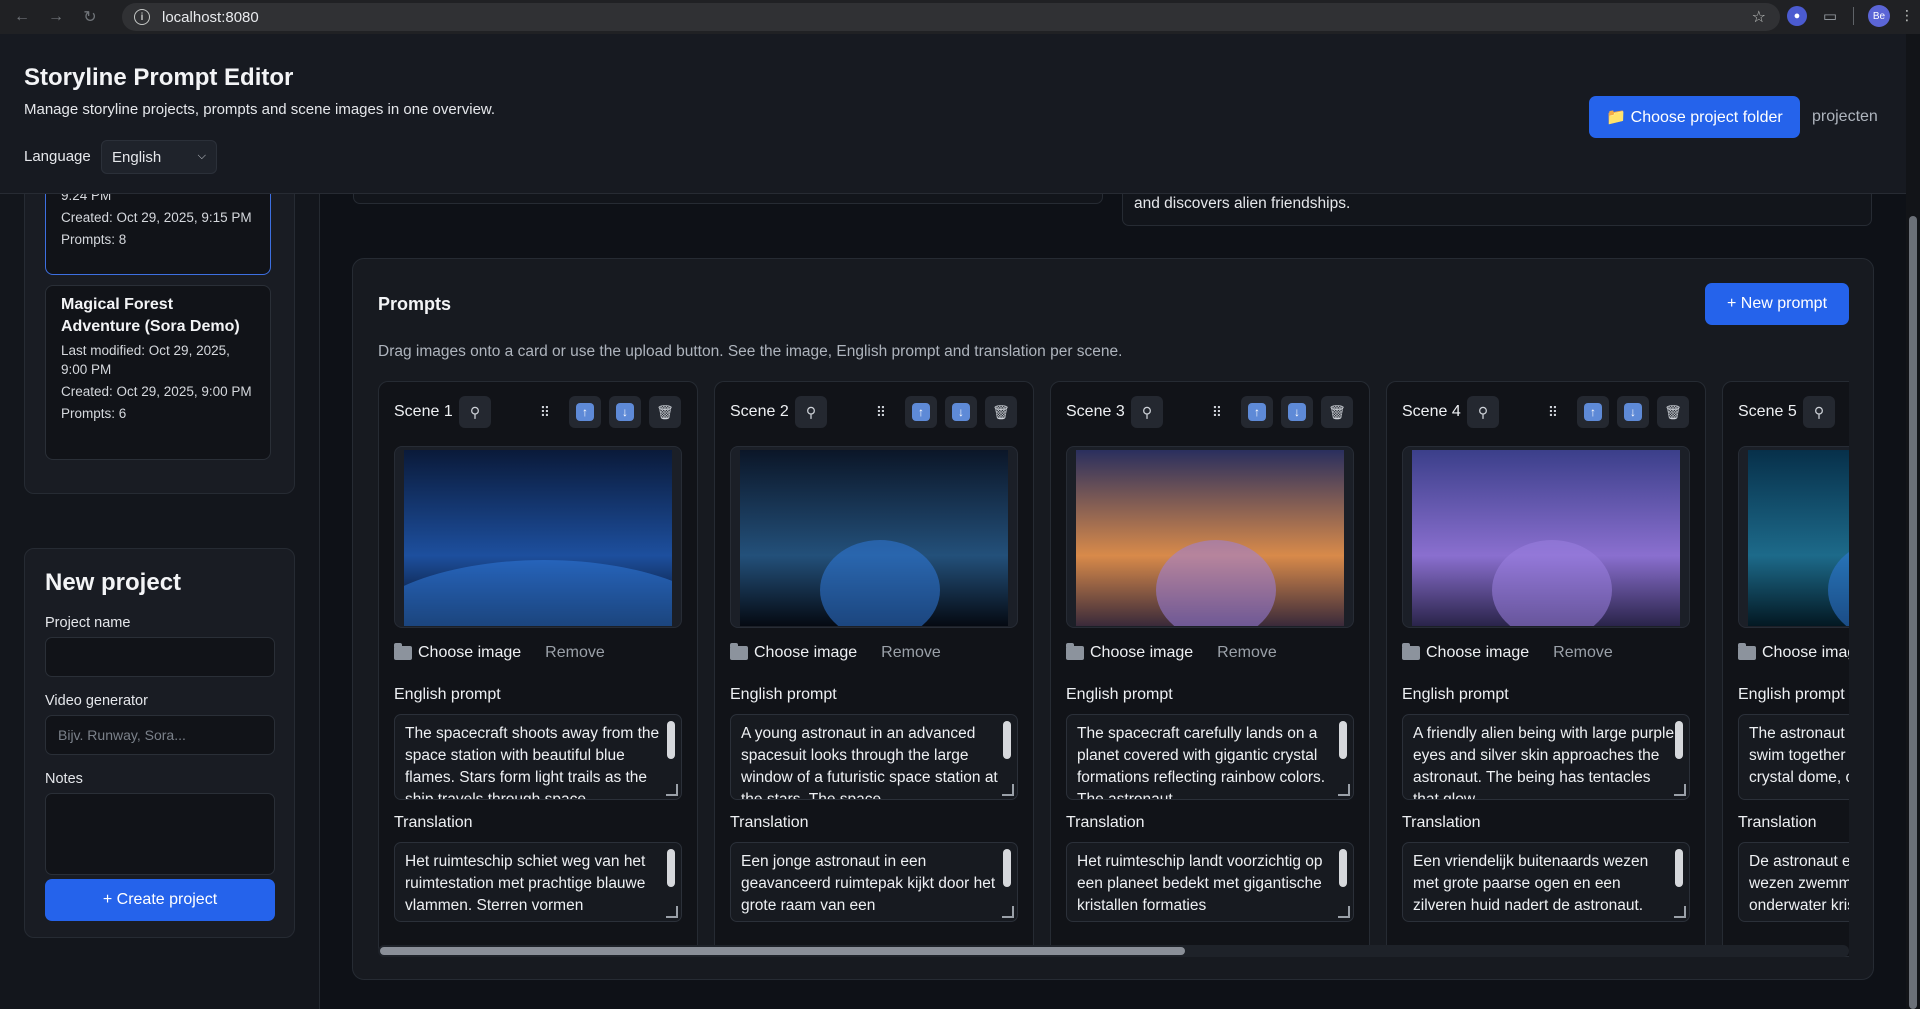 The image size is (1920, 1009). Describe the element at coordinates (769, 822) in the screenshot. I see `translation-label: Translation` at that location.